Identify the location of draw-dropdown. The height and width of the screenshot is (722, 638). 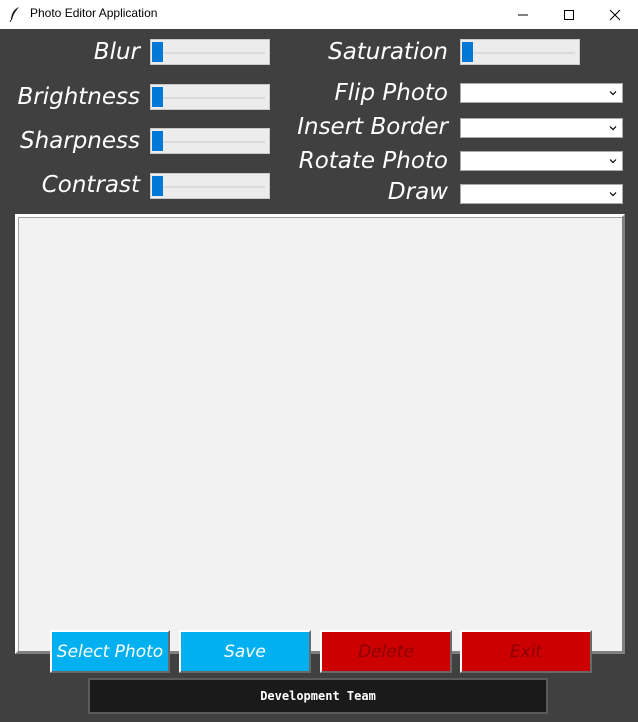
(541, 194).